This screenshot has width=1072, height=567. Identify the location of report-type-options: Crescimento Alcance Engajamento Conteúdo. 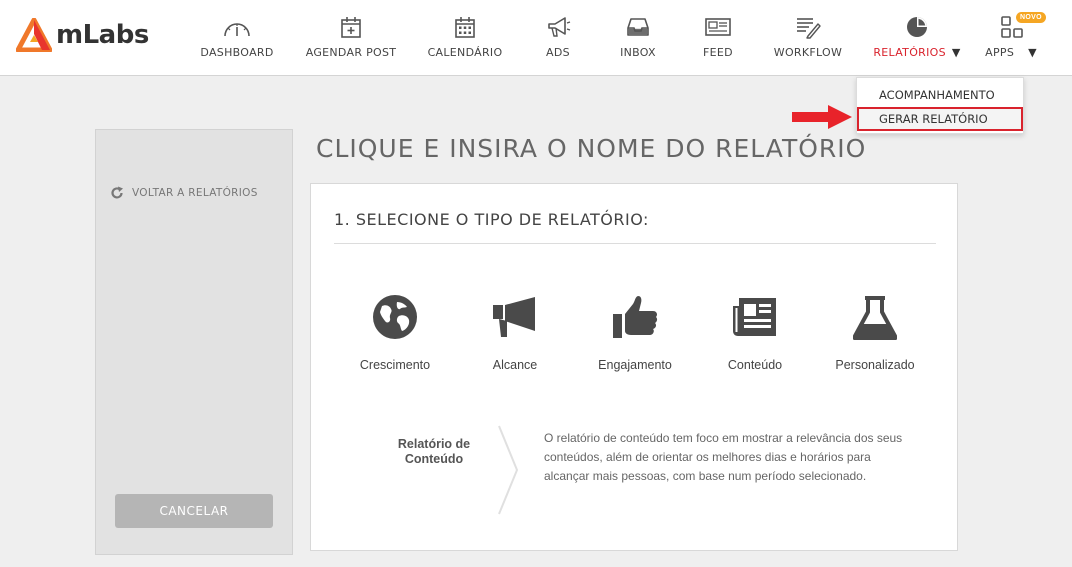
(635, 332).